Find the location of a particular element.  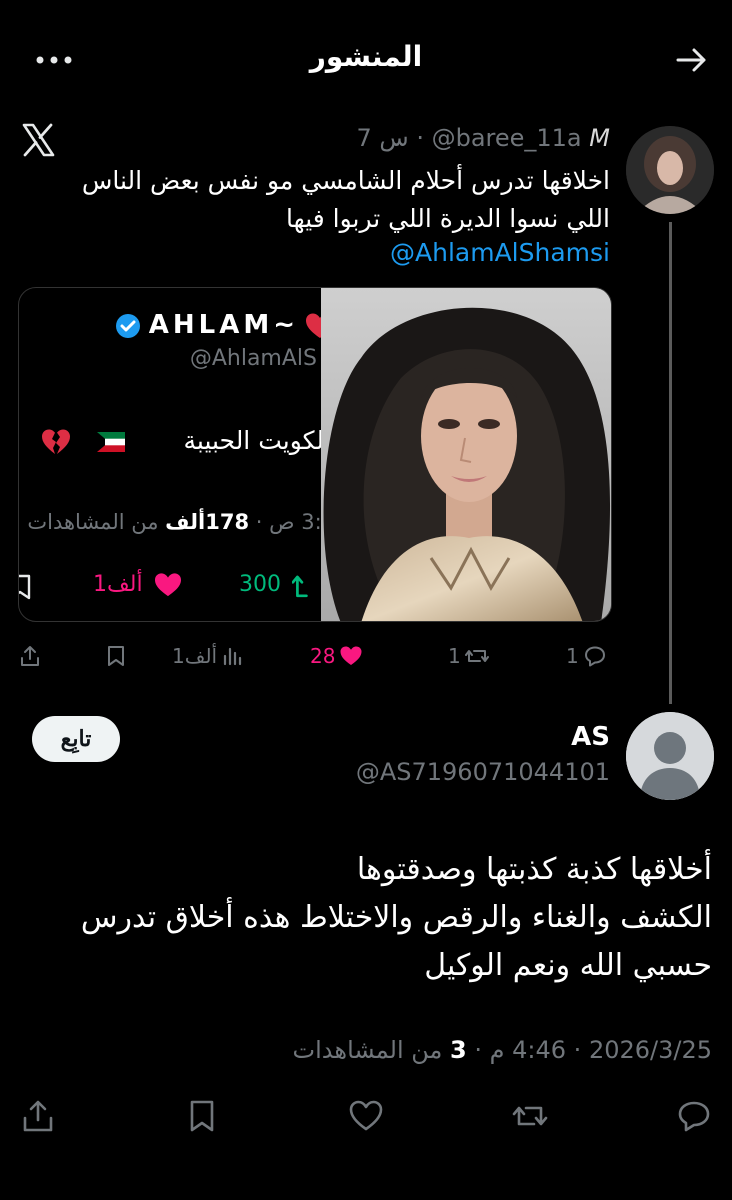

tweet-meta: 7 س · @baree_11a M is located at coordinates (483, 138).